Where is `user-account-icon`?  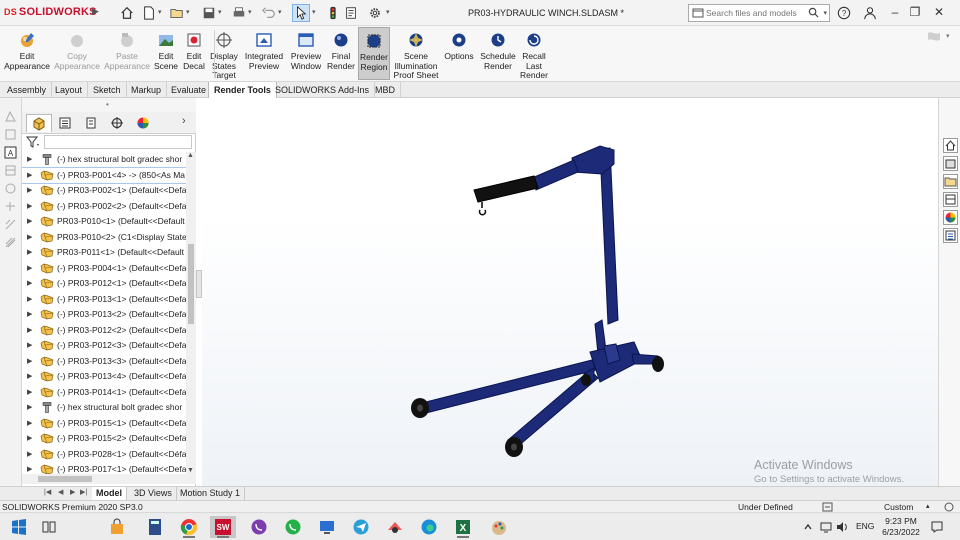 user-account-icon is located at coordinates (870, 13).